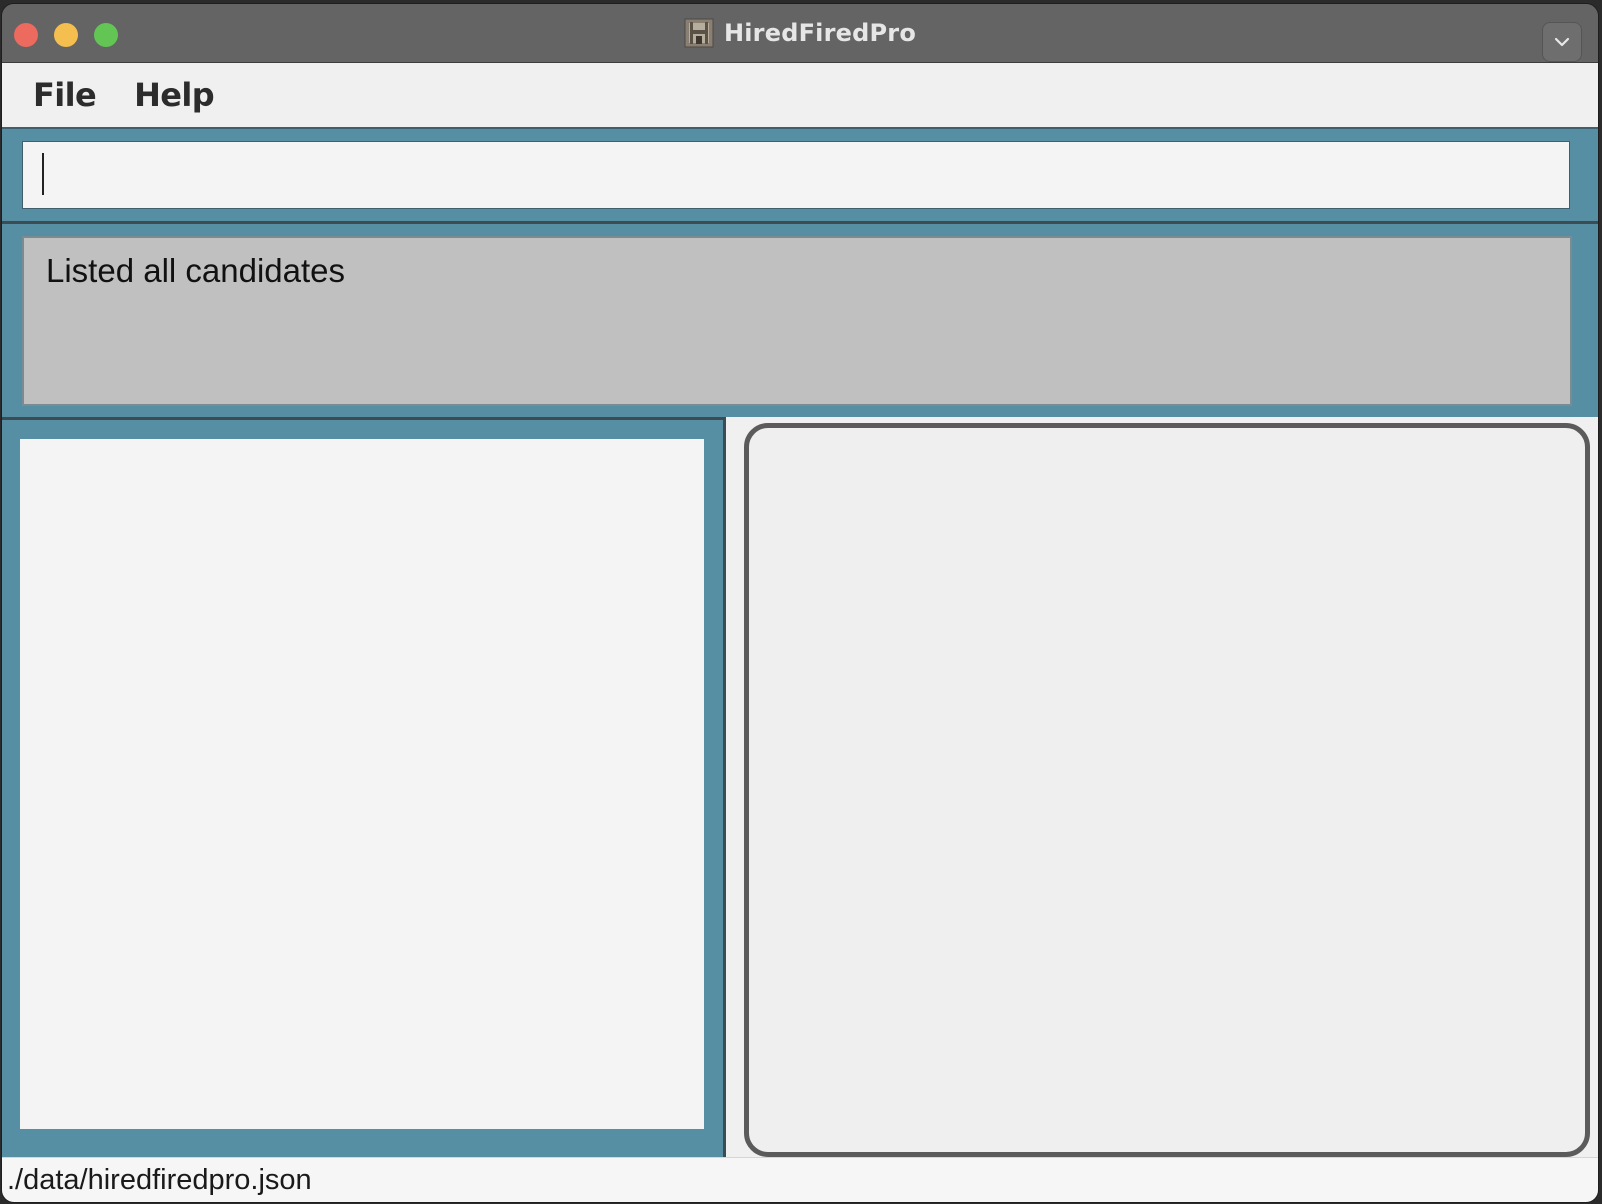  What do you see at coordinates (800, 1179) in the screenshot?
I see `status-bar: ./data/hiredfiredpro.json` at bounding box center [800, 1179].